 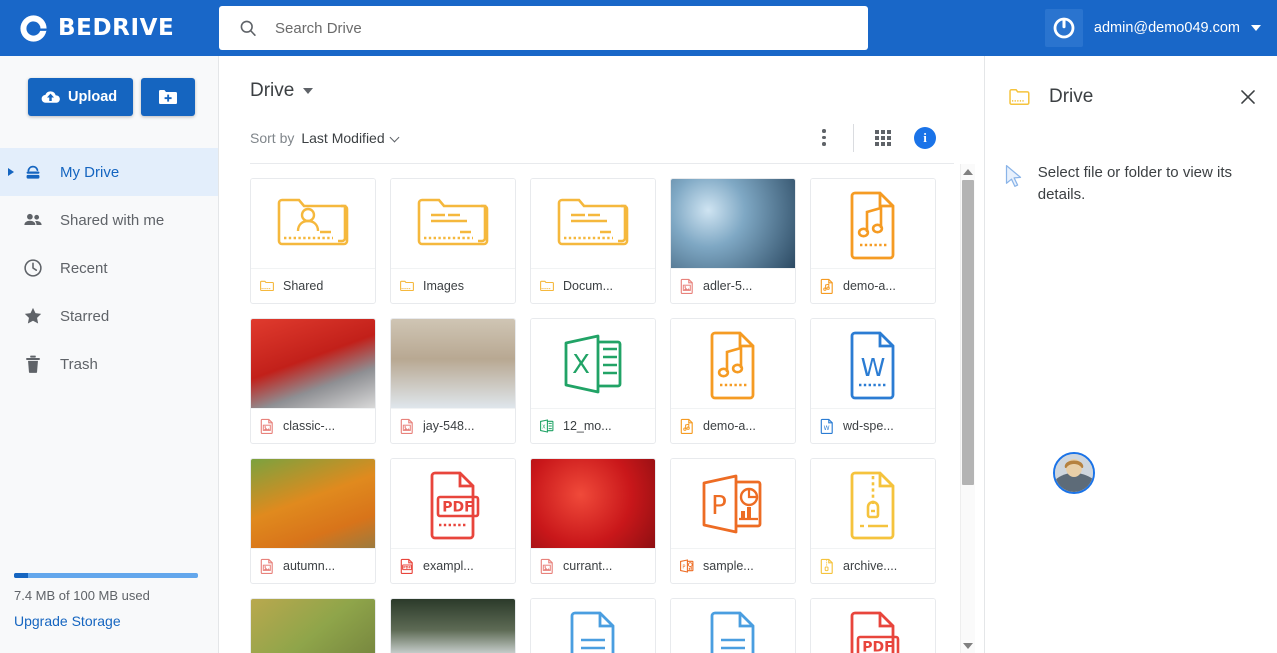 I want to click on svg-text: W, so click(x=827, y=428).